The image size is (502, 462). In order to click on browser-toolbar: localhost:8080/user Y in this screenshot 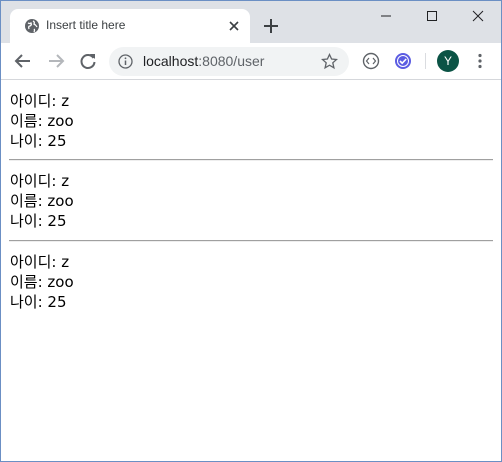, I will do `click(251, 61)`.